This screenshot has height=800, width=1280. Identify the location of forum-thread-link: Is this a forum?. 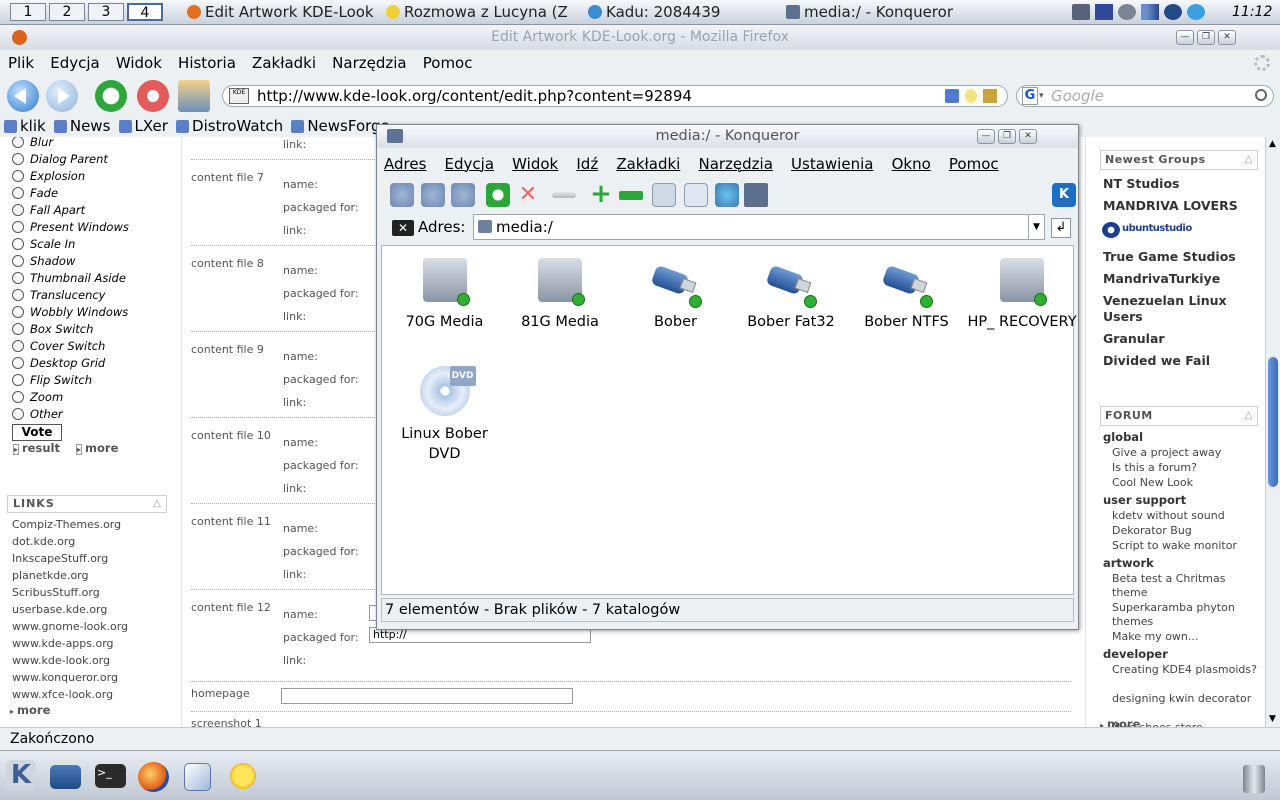
(1186, 468).